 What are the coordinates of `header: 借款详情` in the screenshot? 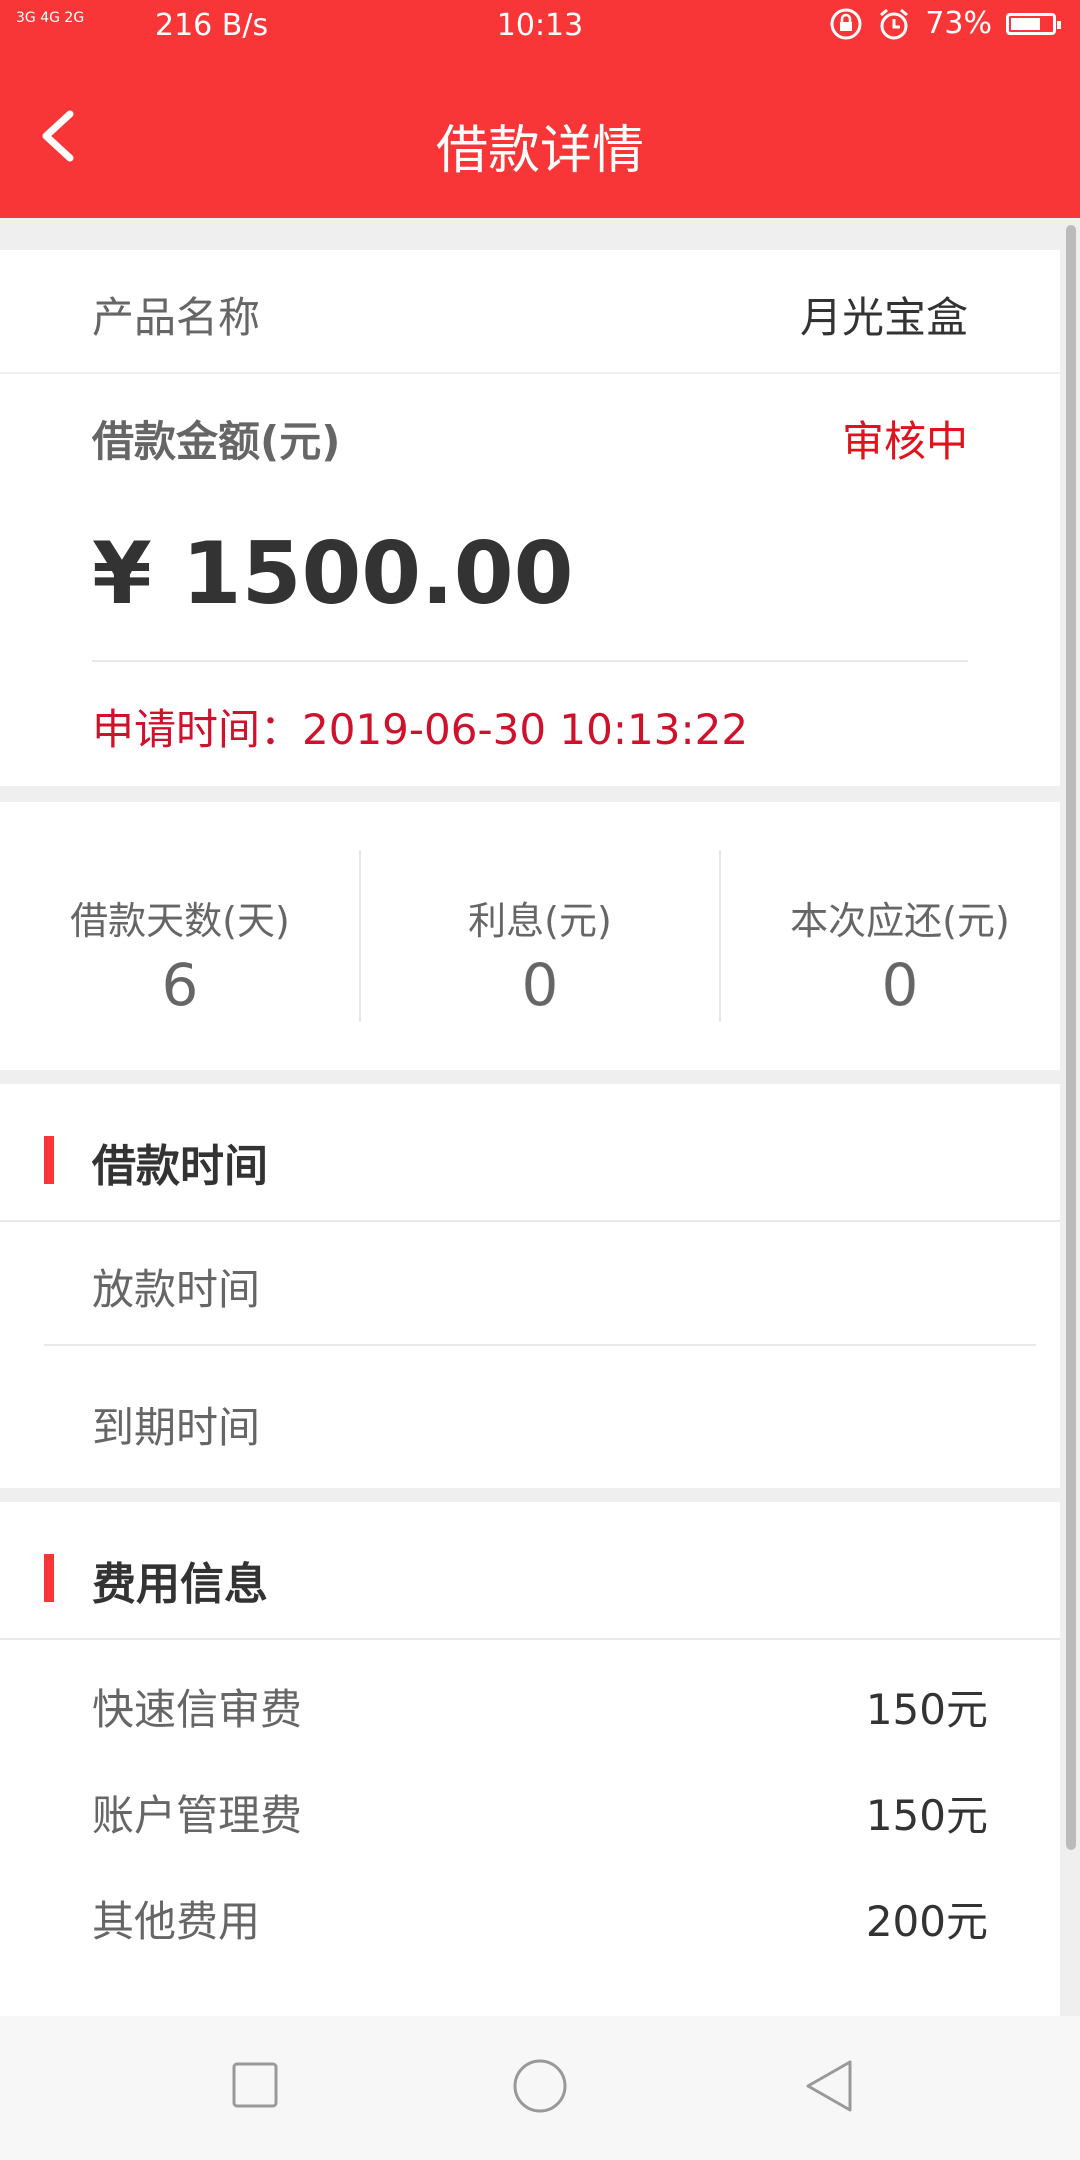 It's located at (540, 137).